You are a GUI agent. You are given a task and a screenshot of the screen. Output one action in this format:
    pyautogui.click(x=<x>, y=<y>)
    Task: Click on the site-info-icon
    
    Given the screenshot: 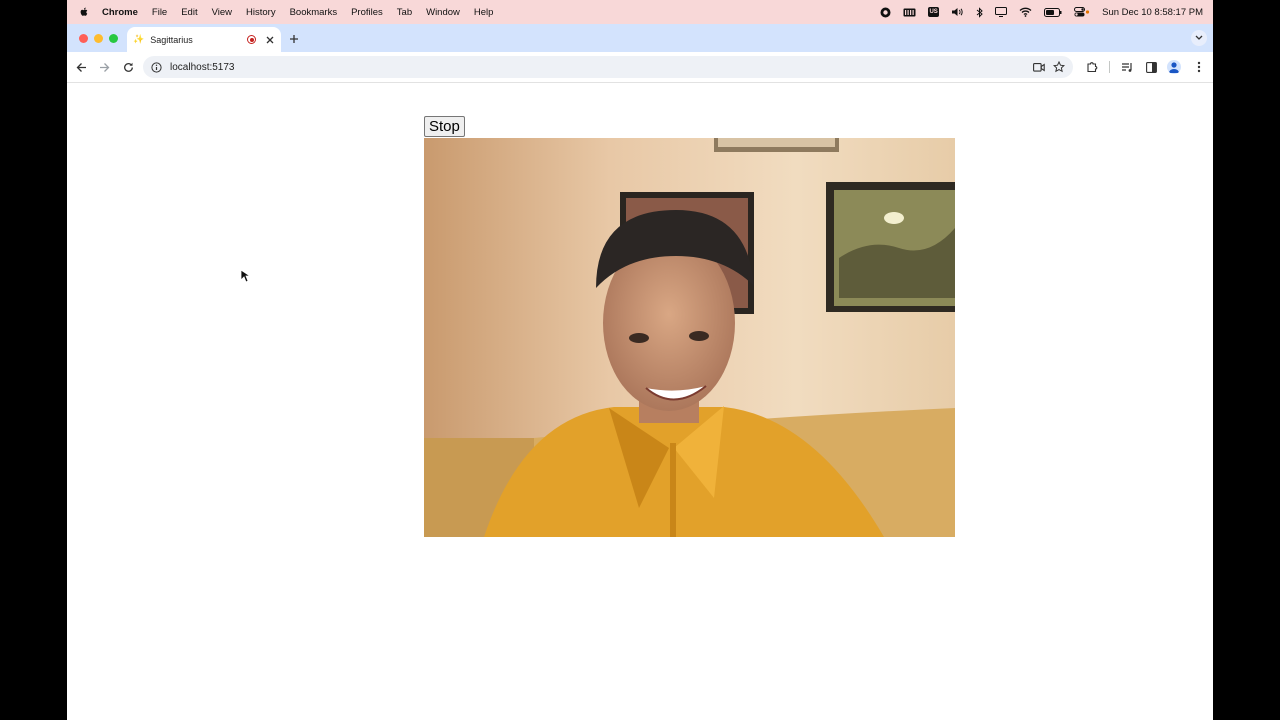 What is the action you would take?
    pyautogui.click(x=156, y=67)
    